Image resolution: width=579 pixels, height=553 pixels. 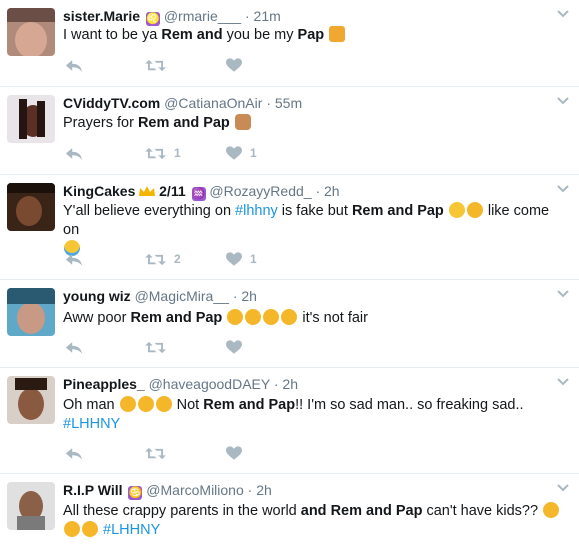 I want to click on retweet-button: 2, so click(x=163, y=259).